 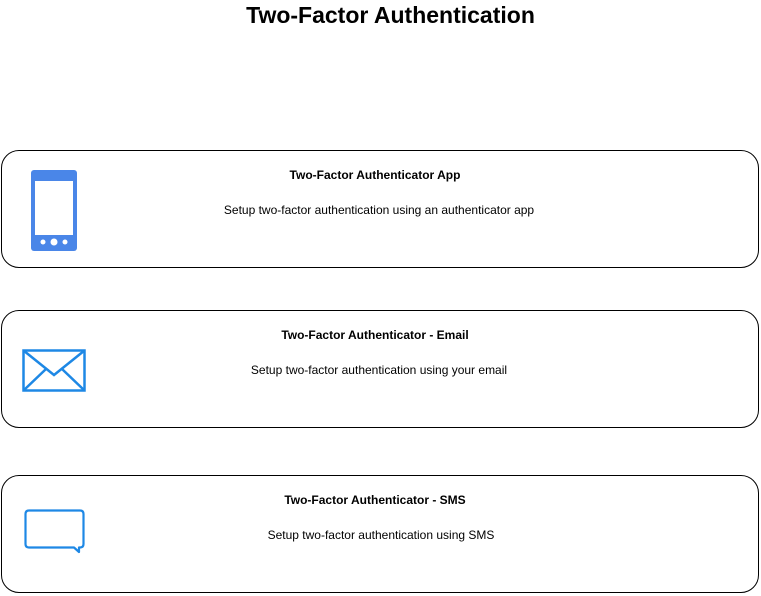 What do you see at coordinates (375, 500) in the screenshot?
I see `option-title: Two-Factor Authenticator - SMS` at bounding box center [375, 500].